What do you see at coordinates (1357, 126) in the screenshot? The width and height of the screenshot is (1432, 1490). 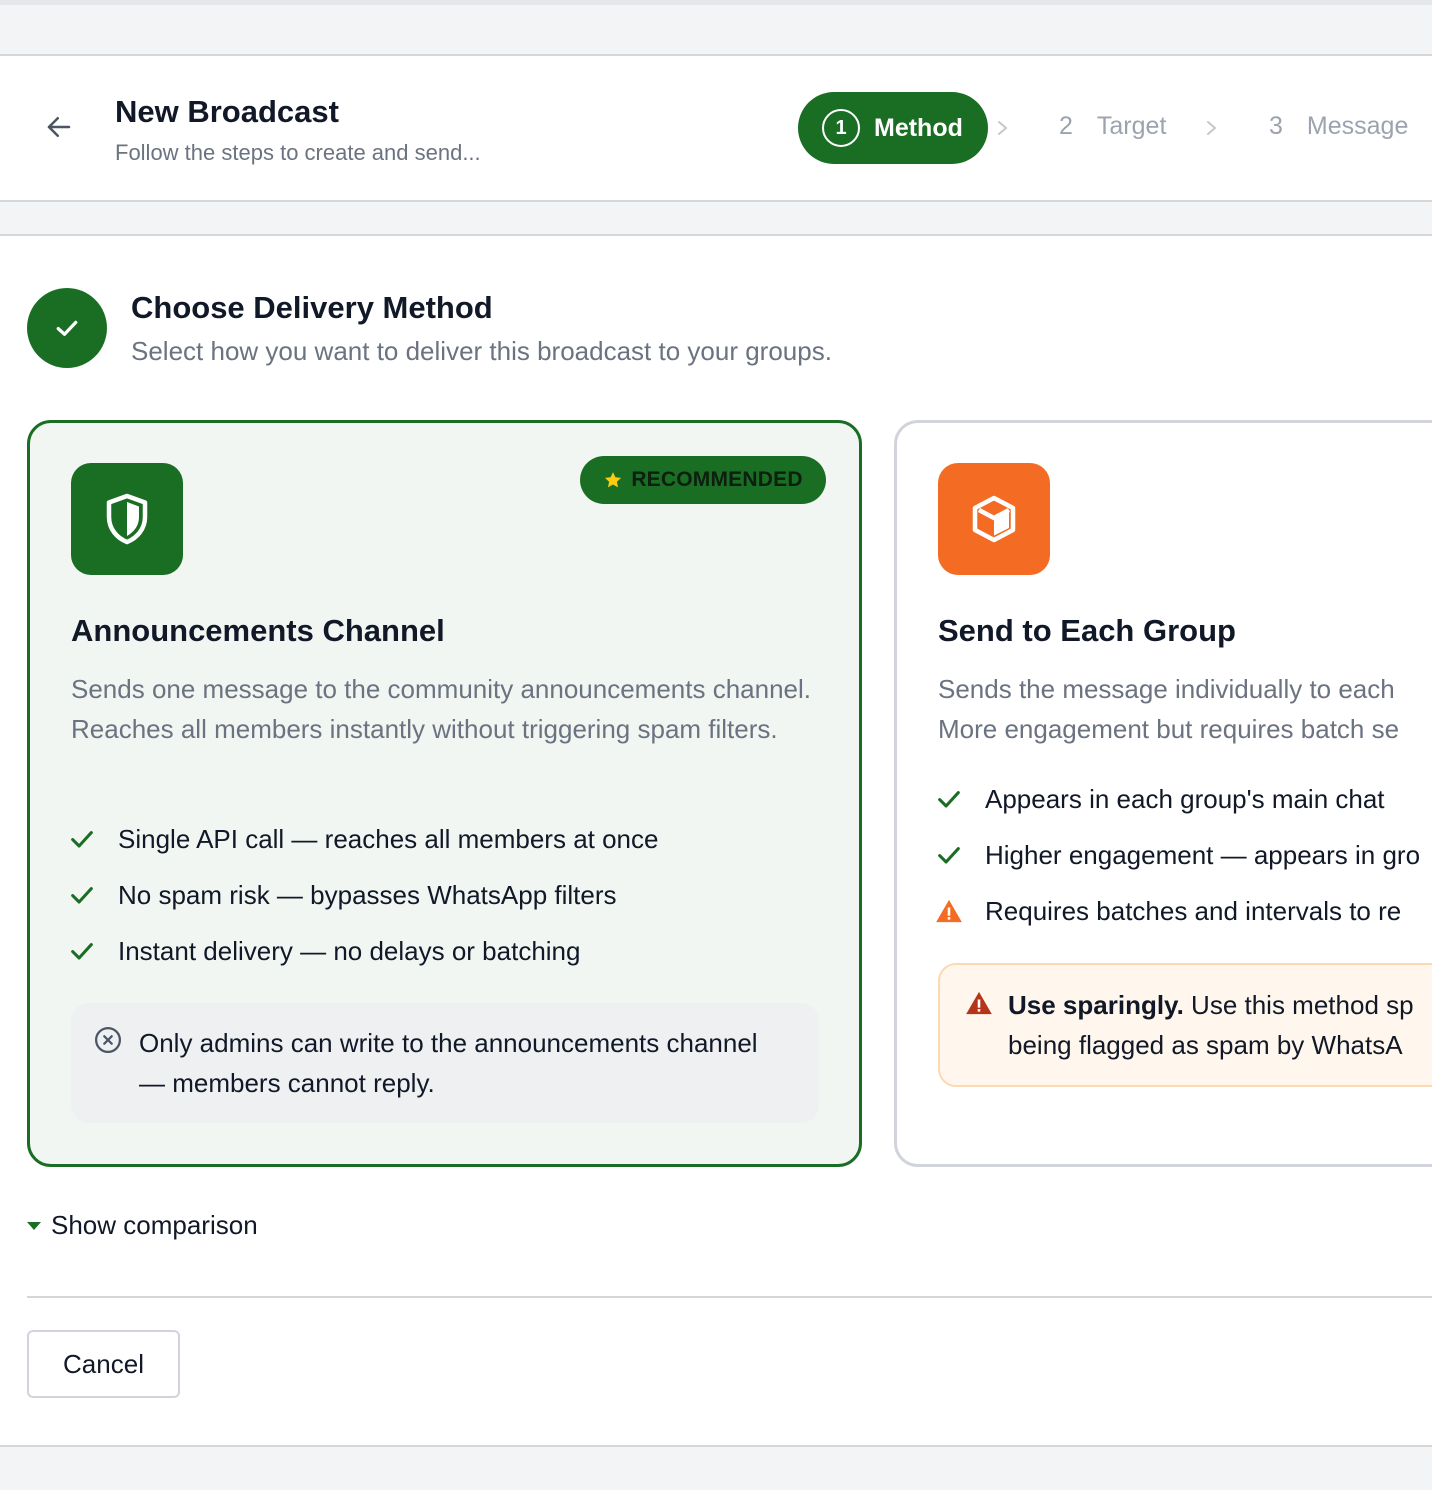 I see `step-label: Message` at bounding box center [1357, 126].